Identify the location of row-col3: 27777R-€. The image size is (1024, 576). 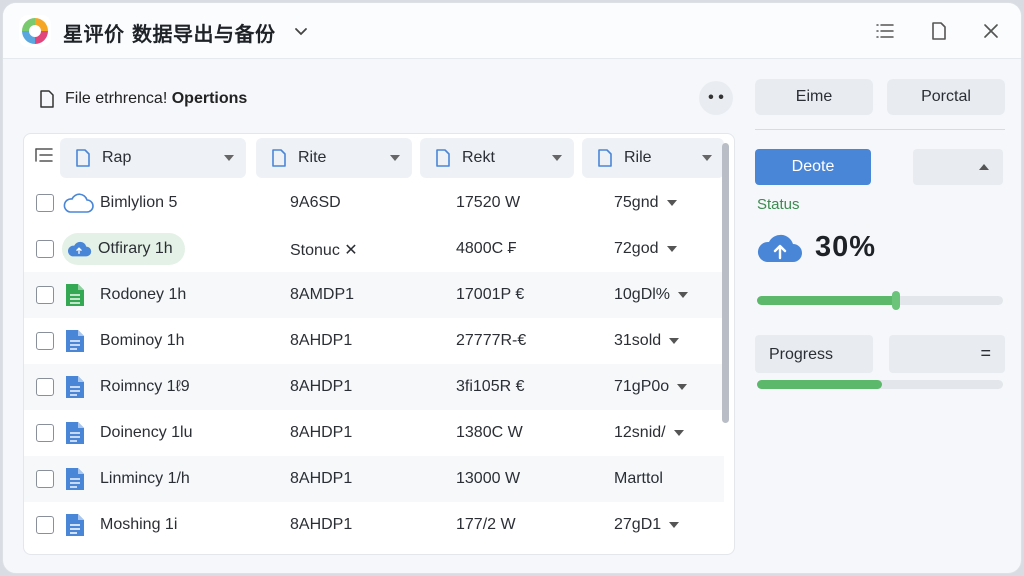
(491, 340).